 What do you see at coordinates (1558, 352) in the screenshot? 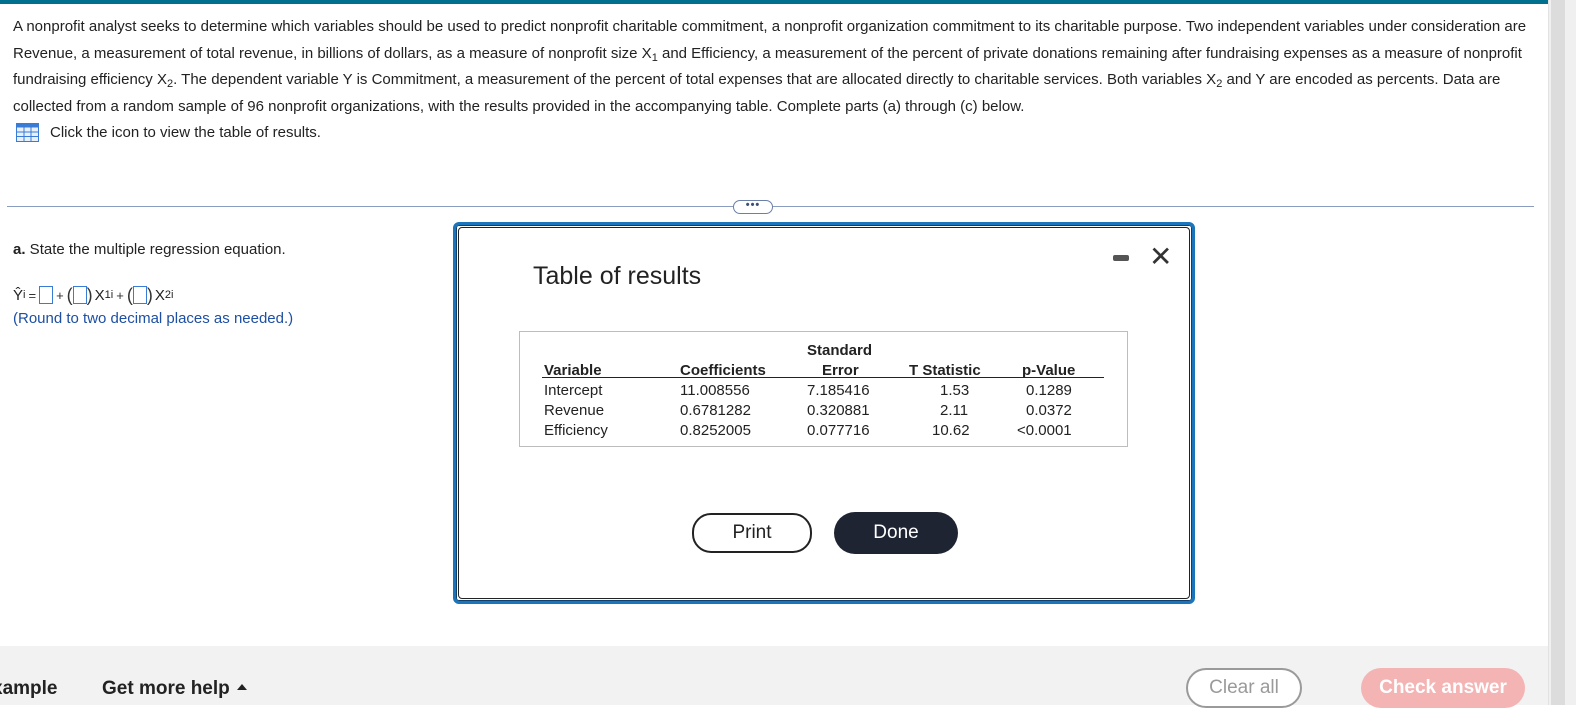
I see `scrollbar-thumb` at bounding box center [1558, 352].